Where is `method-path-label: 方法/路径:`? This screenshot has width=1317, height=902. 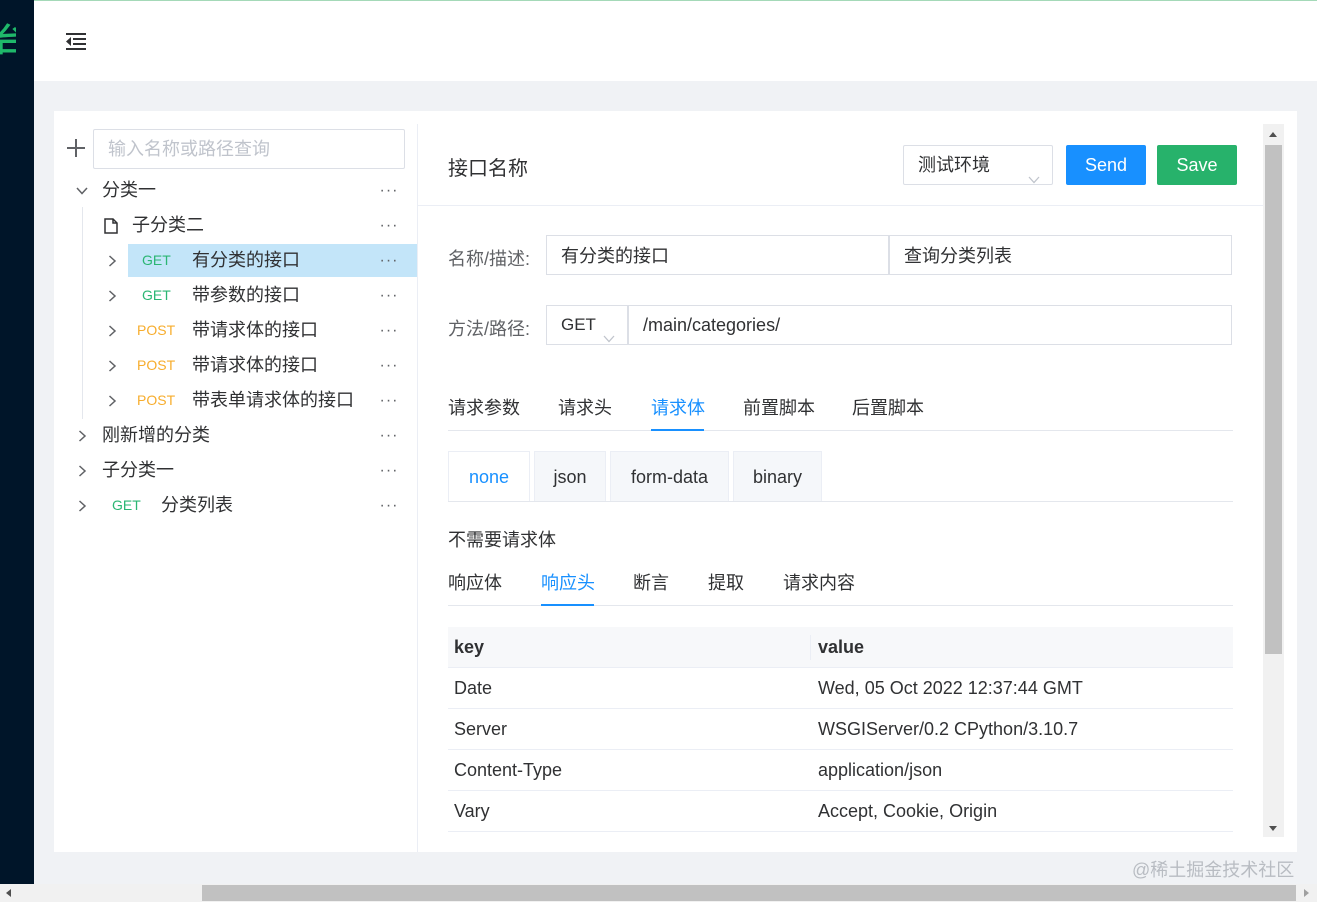 method-path-label: 方法/路径: is located at coordinates (489, 329).